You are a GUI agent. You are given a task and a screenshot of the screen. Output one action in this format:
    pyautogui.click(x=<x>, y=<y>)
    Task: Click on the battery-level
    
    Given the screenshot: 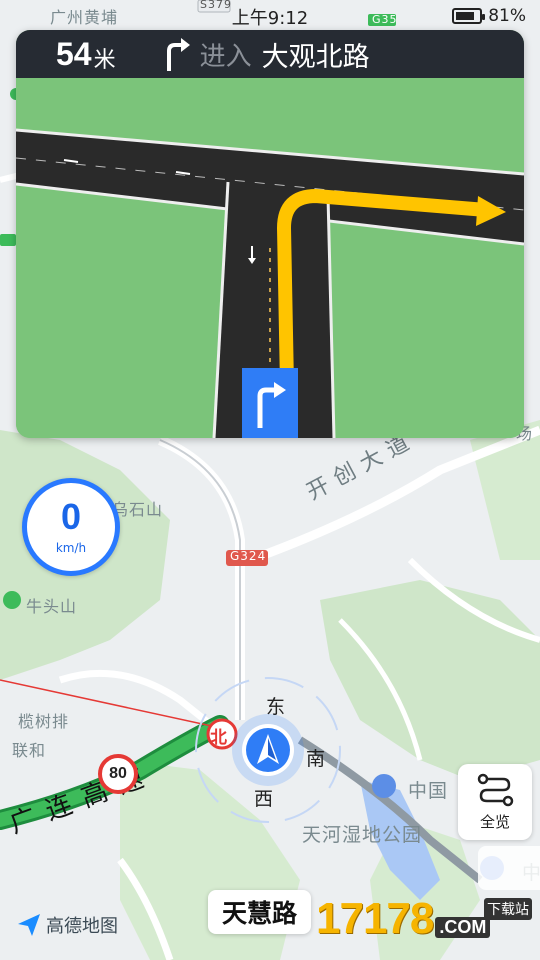 What is the action you would take?
    pyautogui.click(x=465, y=16)
    